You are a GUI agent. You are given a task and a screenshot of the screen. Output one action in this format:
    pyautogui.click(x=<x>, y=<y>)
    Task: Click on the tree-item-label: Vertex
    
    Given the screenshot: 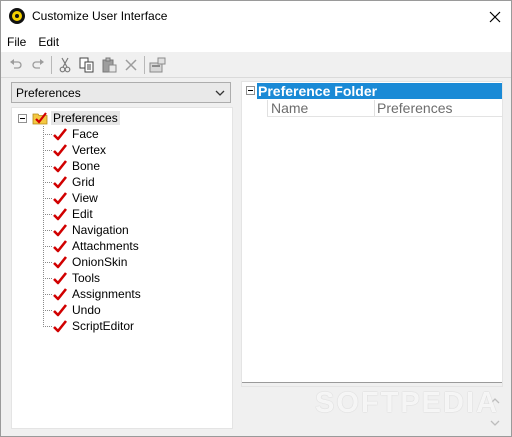 What is the action you would take?
    pyautogui.click(x=89, y=150)
    